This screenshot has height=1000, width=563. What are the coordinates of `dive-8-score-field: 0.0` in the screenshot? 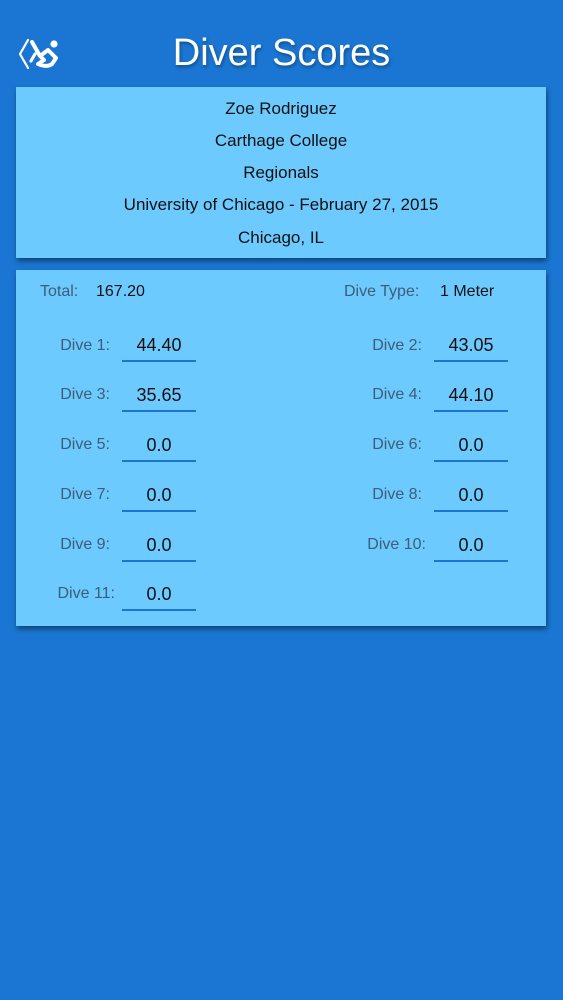 It's located at (471, 496).